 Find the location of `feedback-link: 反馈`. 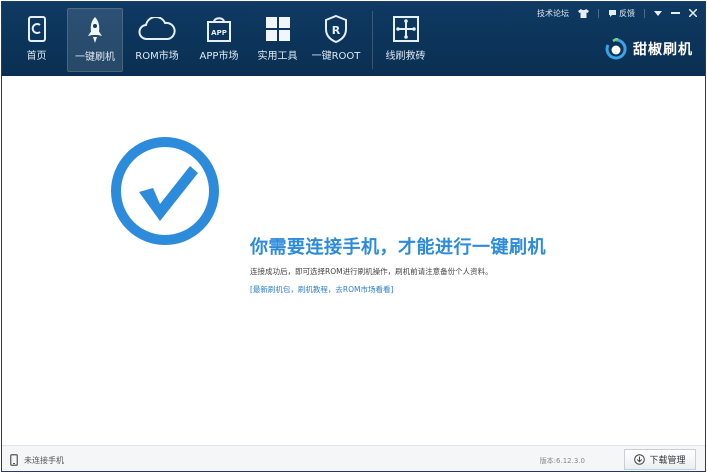

feedback-link: 反馈 is located at coordinates (621, 13).